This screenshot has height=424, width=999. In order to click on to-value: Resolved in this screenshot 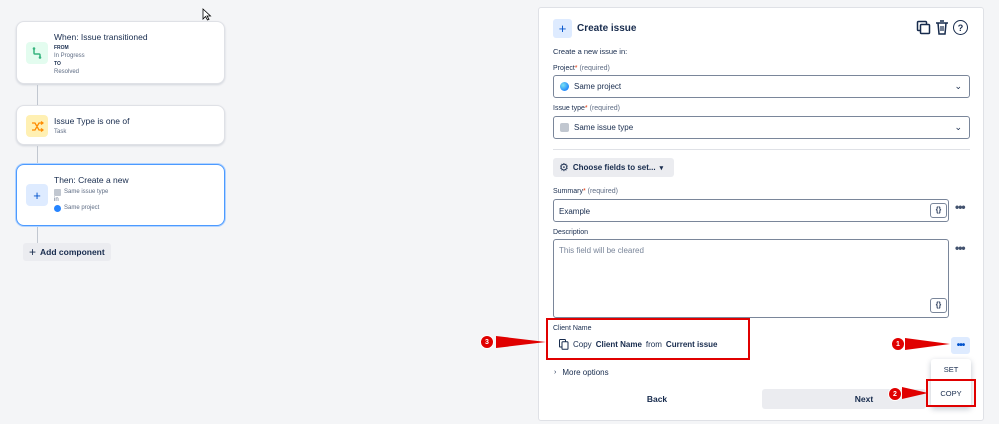, I will do `click(67, 72)`.